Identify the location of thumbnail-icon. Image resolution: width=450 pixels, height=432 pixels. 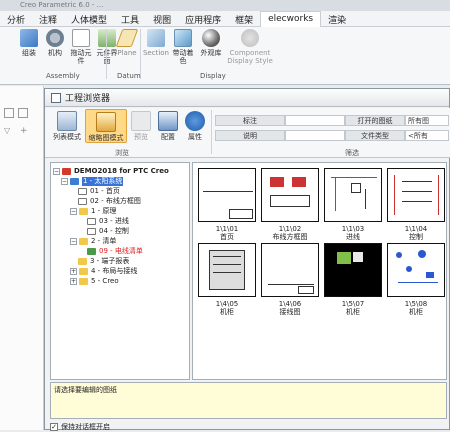
(106, 122).